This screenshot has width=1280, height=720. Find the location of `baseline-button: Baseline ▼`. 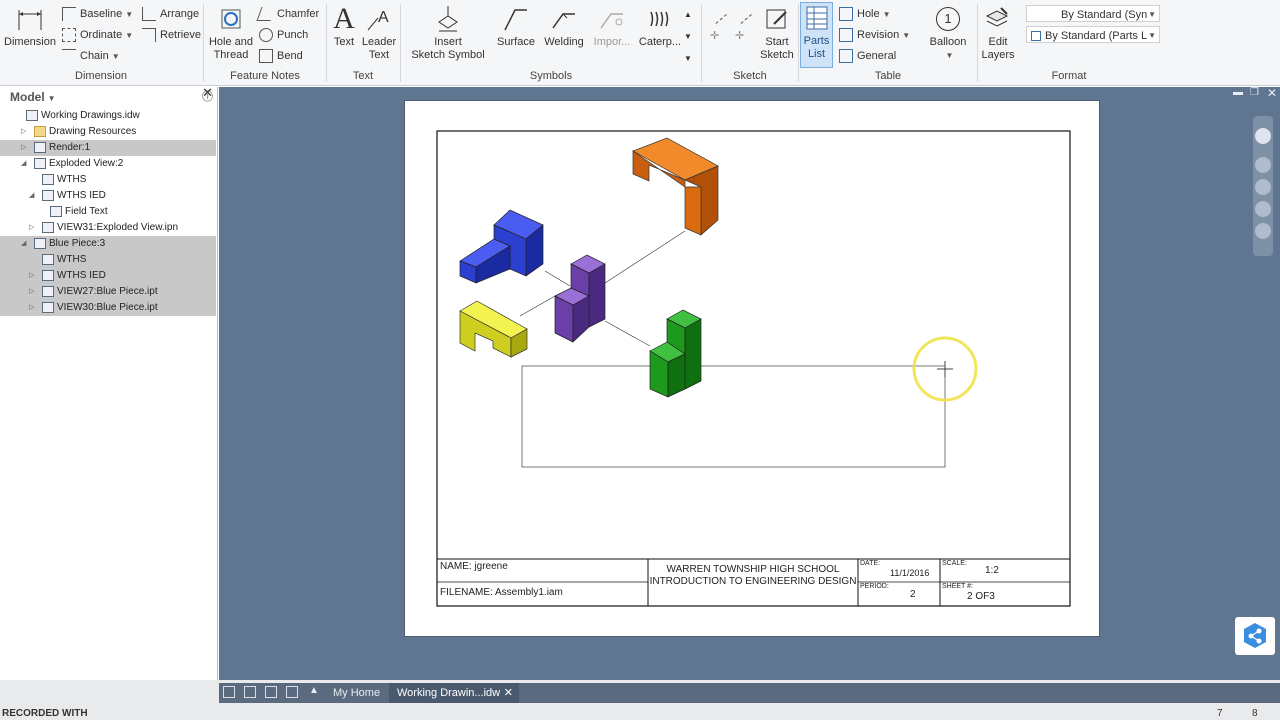

baseline-button: Baseline ▼ is located at coordinates (97, 14).